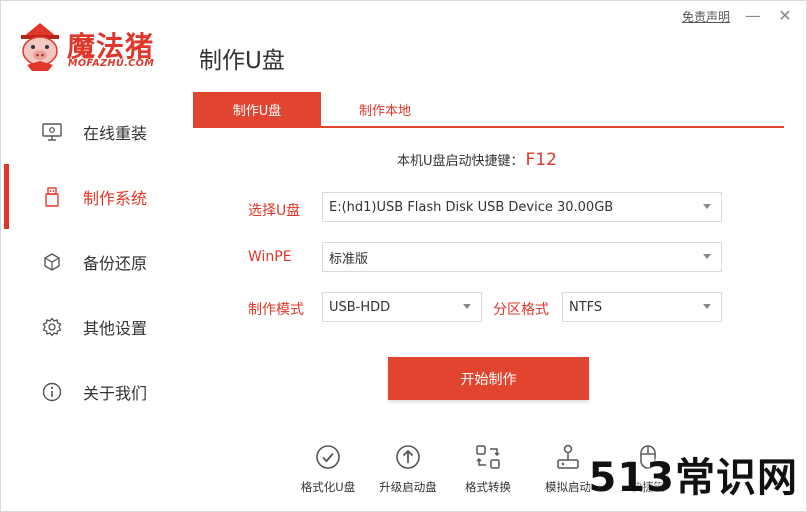 The width and height of the screenshot is (807, 512). Describe the element at coordinates (460, 161) in the screenshot. I see `hotkey-text: 本机U盘启动快捷键：` at that location.